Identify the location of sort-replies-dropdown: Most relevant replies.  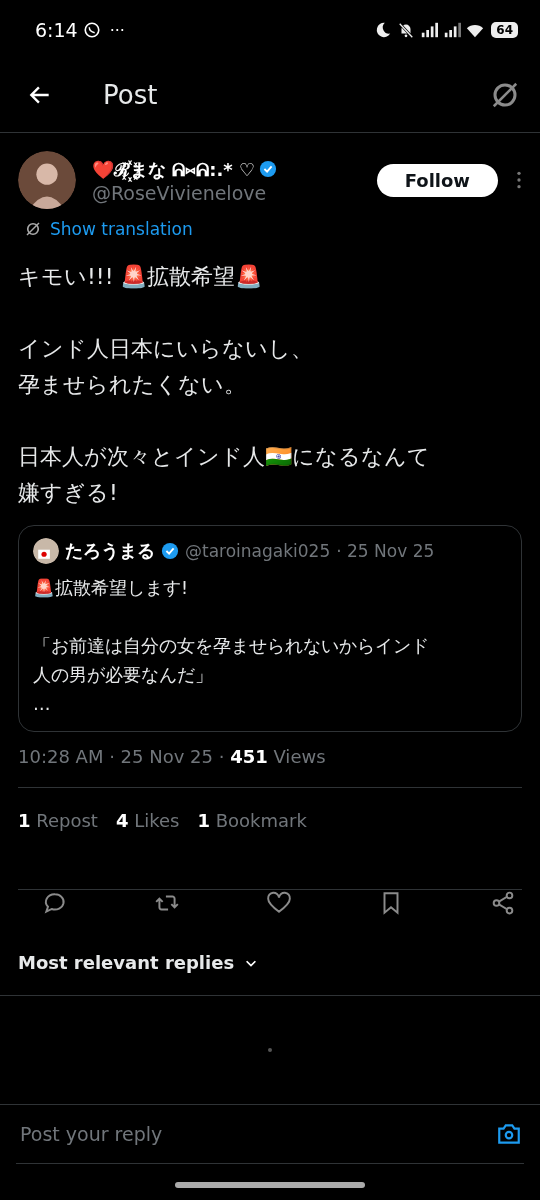
(138, 970).